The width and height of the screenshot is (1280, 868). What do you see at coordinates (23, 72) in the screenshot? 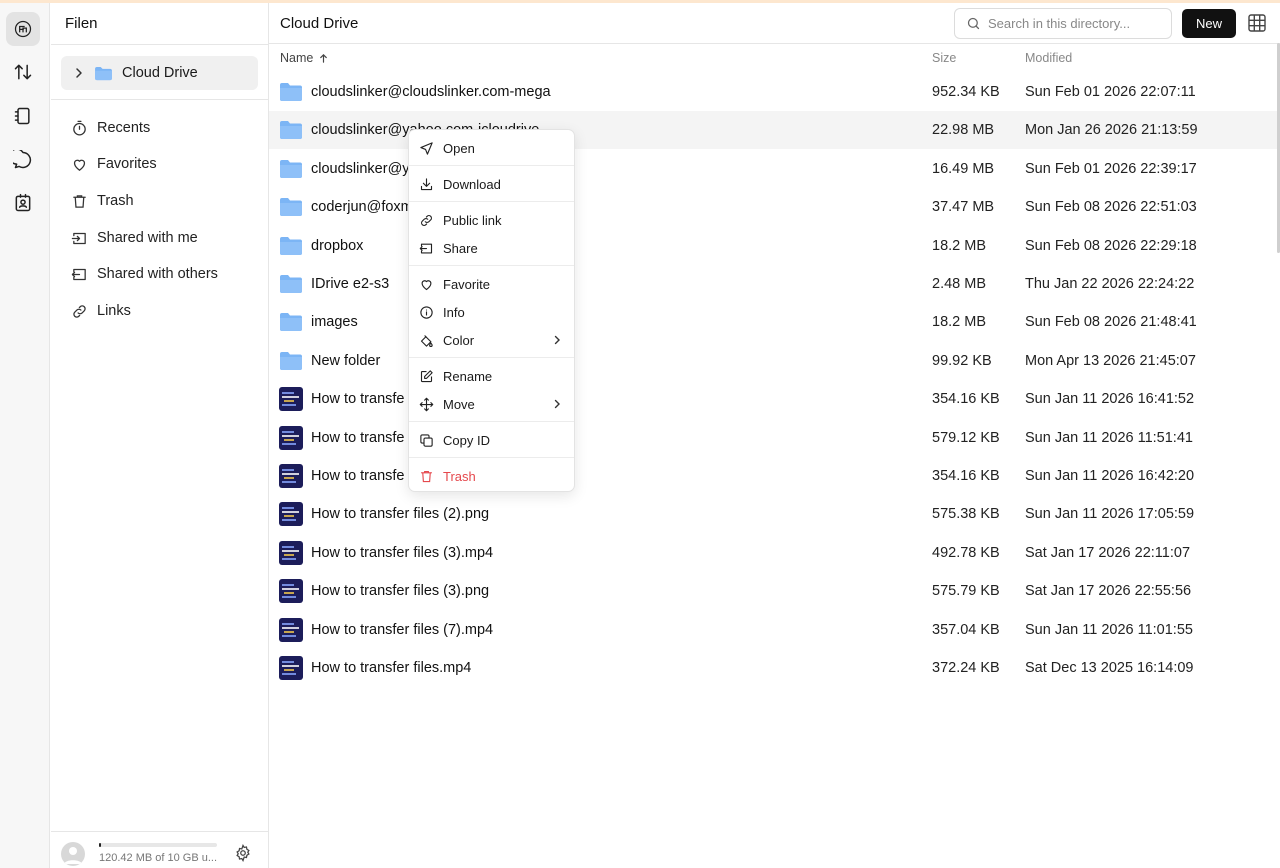
I see `transfers-icon` at bounding box center [23, 72].